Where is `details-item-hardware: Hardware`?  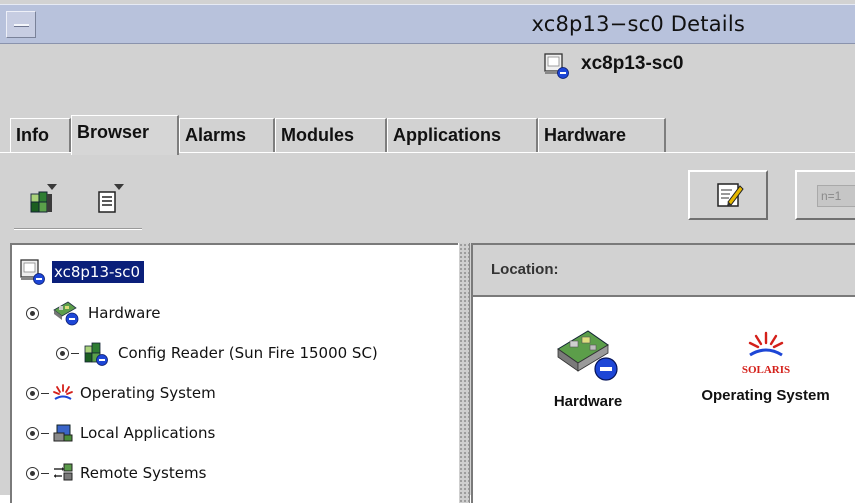
details-item-hardware: Hardware is located at coordinates (588, 367).